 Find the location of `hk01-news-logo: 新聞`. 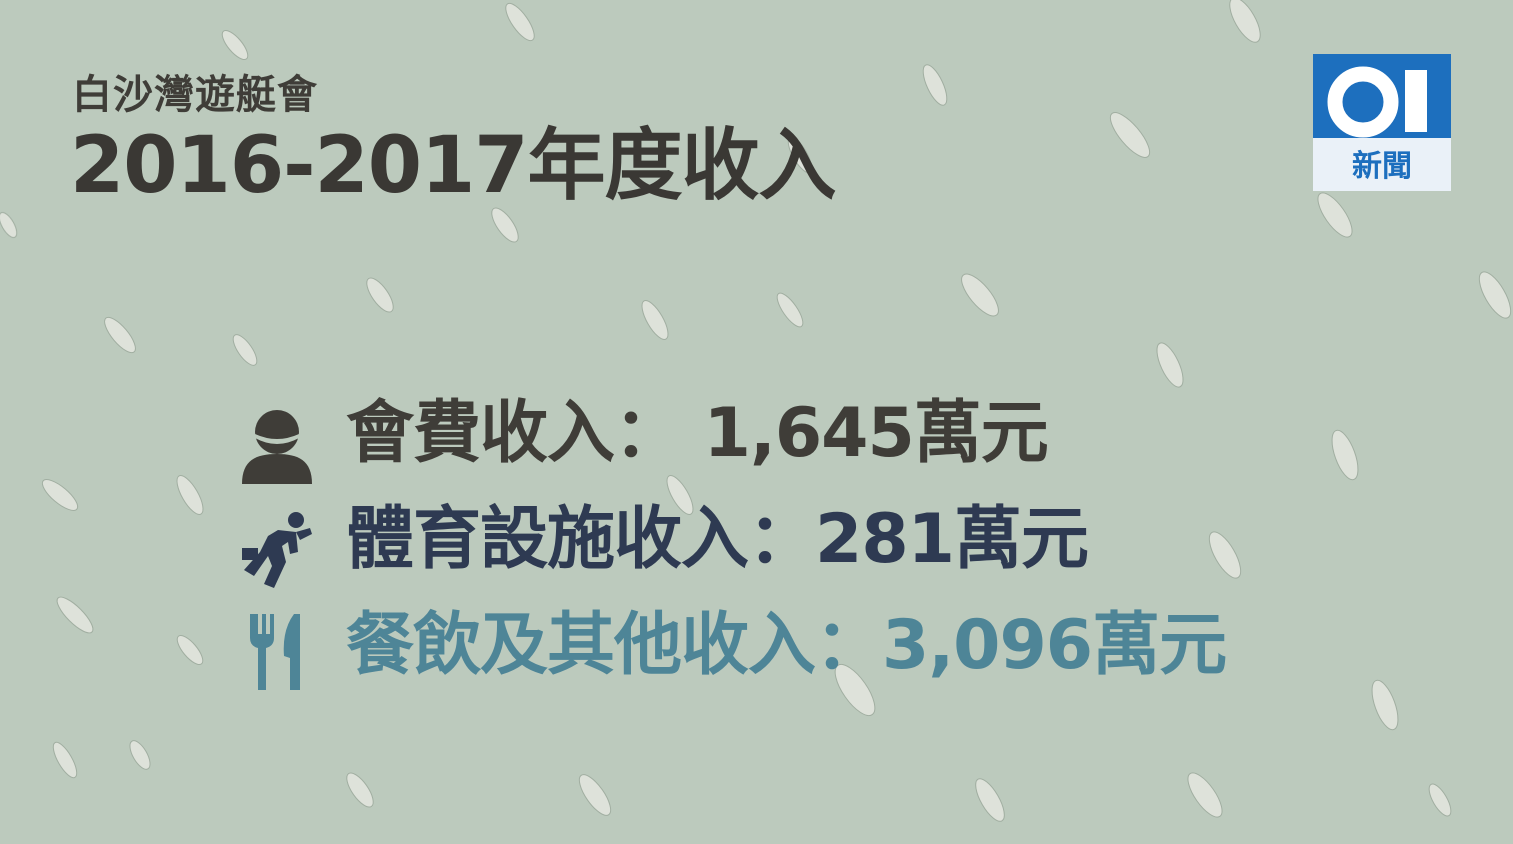

hk01-news-logo: 新聞 is located at coordinates (1382, 122).